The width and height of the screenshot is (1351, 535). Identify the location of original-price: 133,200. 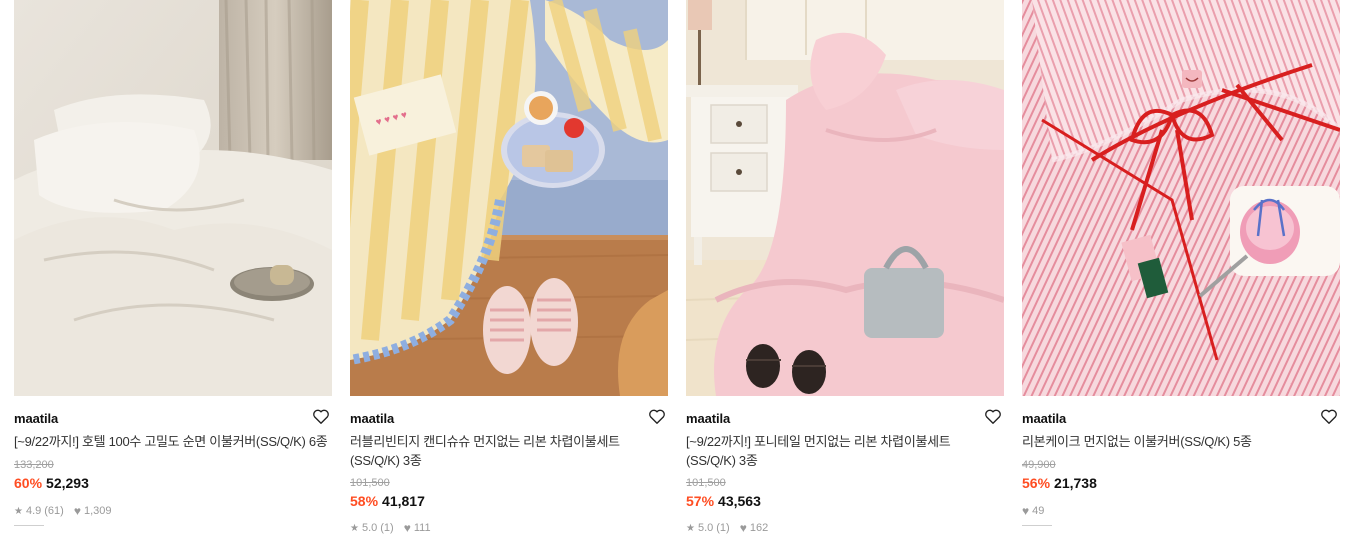
(34, 465).